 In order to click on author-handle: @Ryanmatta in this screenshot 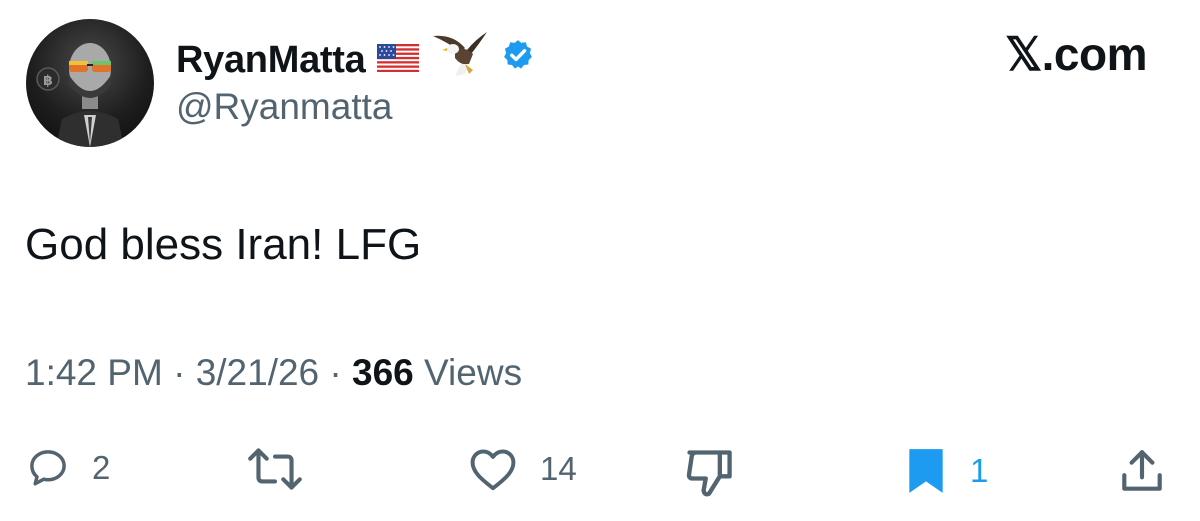, I will do `click(284, 107)`.